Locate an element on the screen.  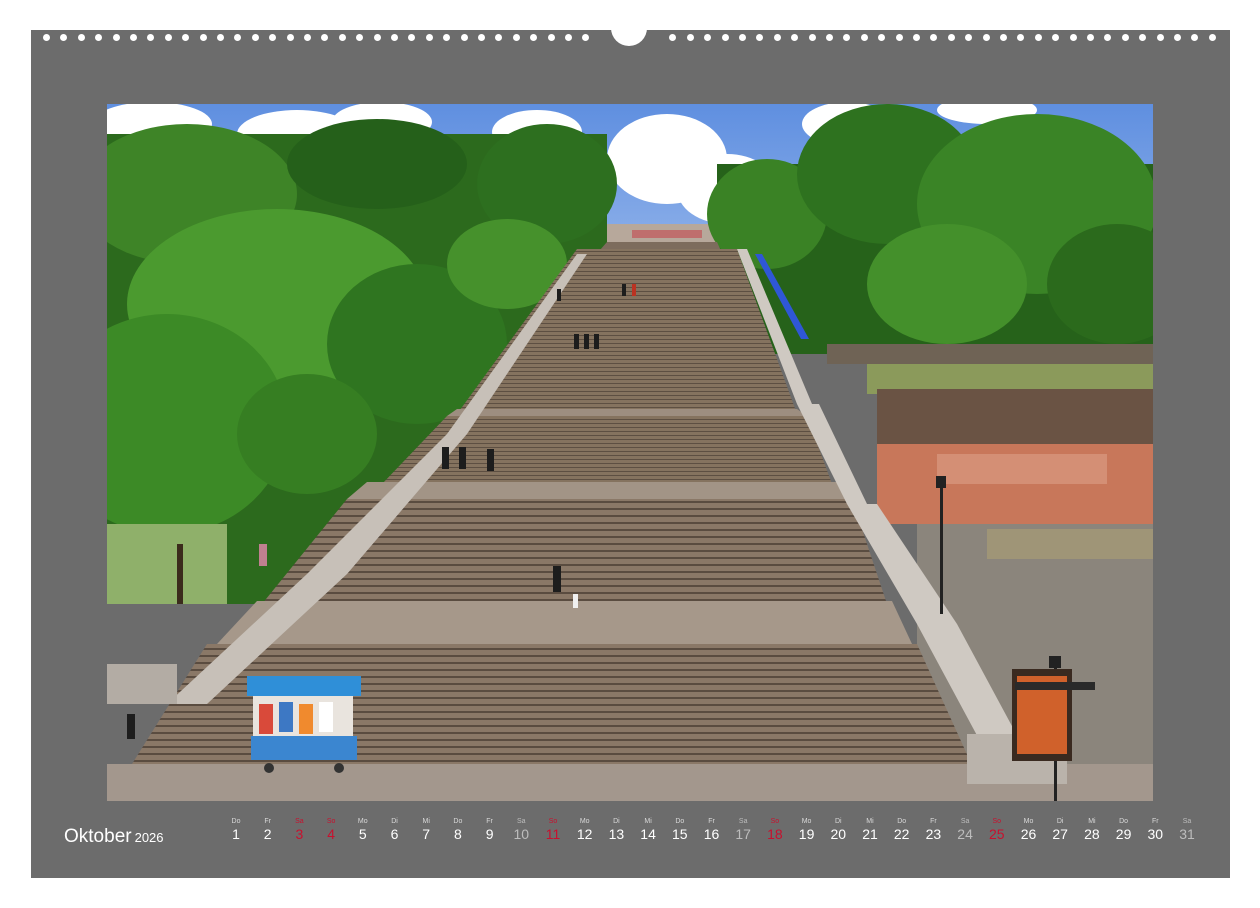
day-number: 21 is located at coordinates (870, 834).